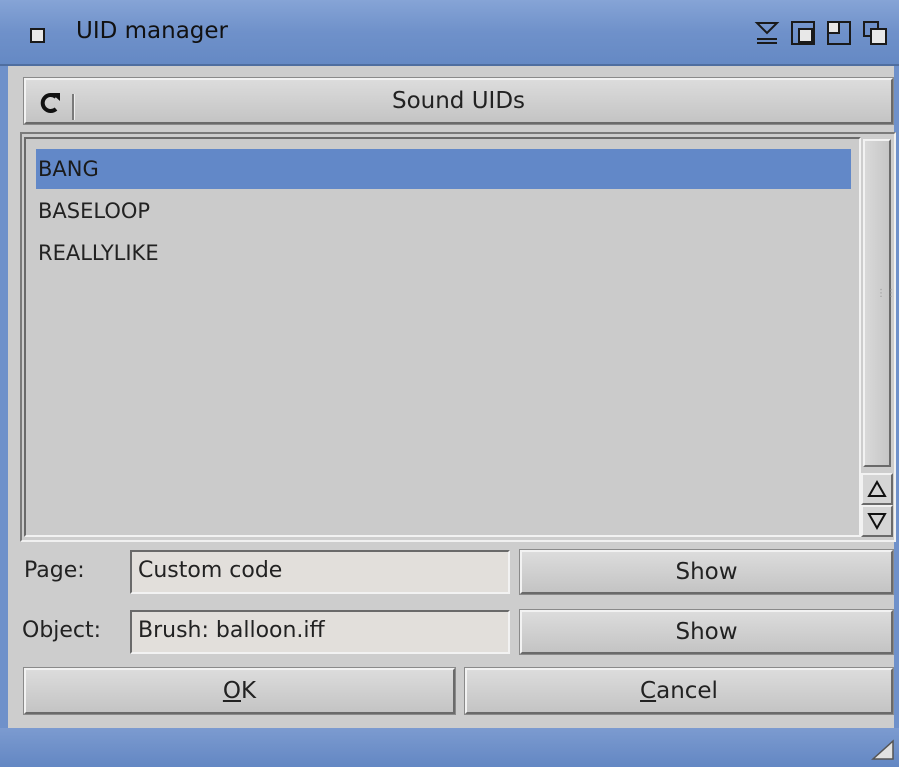 The image size is (899, 767). I want to click on iconify-icon, so click(767, 33).